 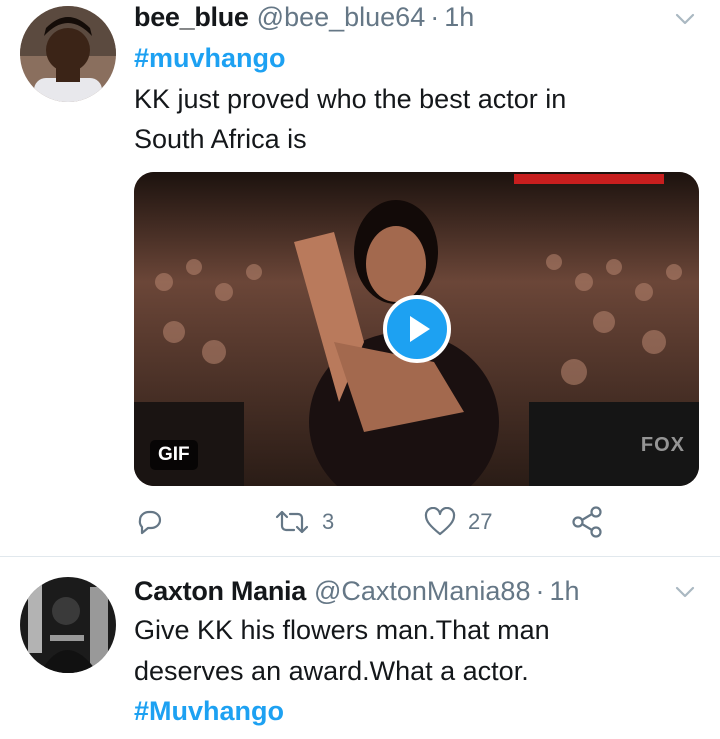 What do you see at coordinates (458, 522) in the screenshot?
I see `like-button: 27` at bounding box center [458, 522].